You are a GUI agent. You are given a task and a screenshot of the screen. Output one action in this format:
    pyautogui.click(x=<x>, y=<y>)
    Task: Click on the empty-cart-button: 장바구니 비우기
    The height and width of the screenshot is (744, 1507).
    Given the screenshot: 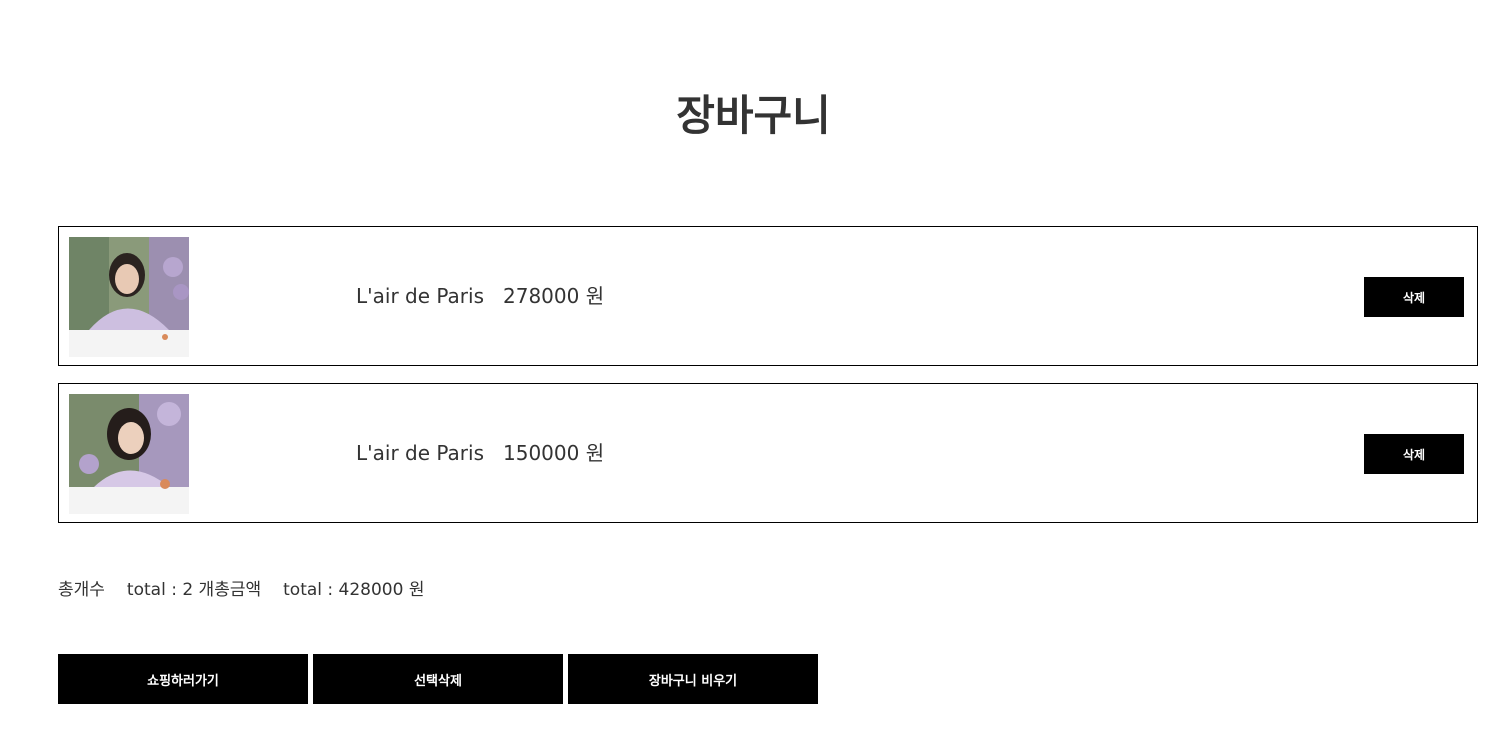 What is the action you would take?
    pyautogui.click(x=693, y=679)
    